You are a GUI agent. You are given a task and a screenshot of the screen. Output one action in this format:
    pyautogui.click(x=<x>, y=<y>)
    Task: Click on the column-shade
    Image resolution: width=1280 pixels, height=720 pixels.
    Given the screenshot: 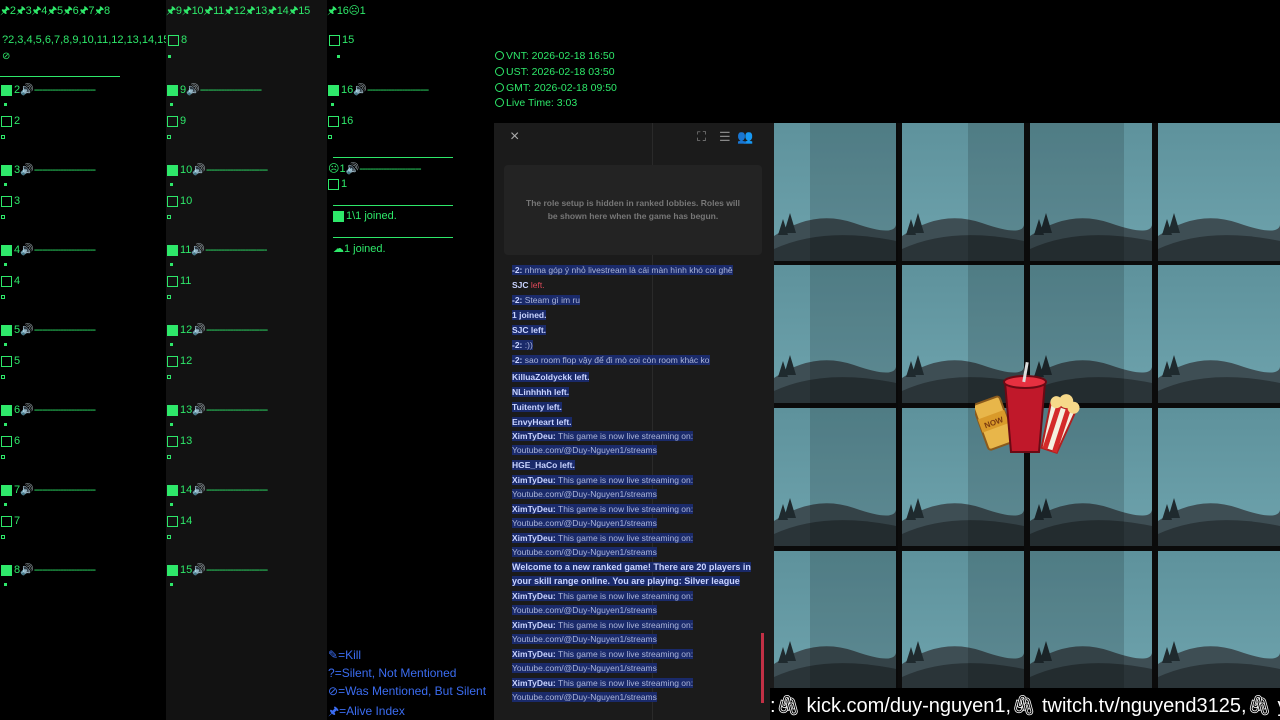 What is the action you would take?
    pyautogui.click(x=854, y=405)
    